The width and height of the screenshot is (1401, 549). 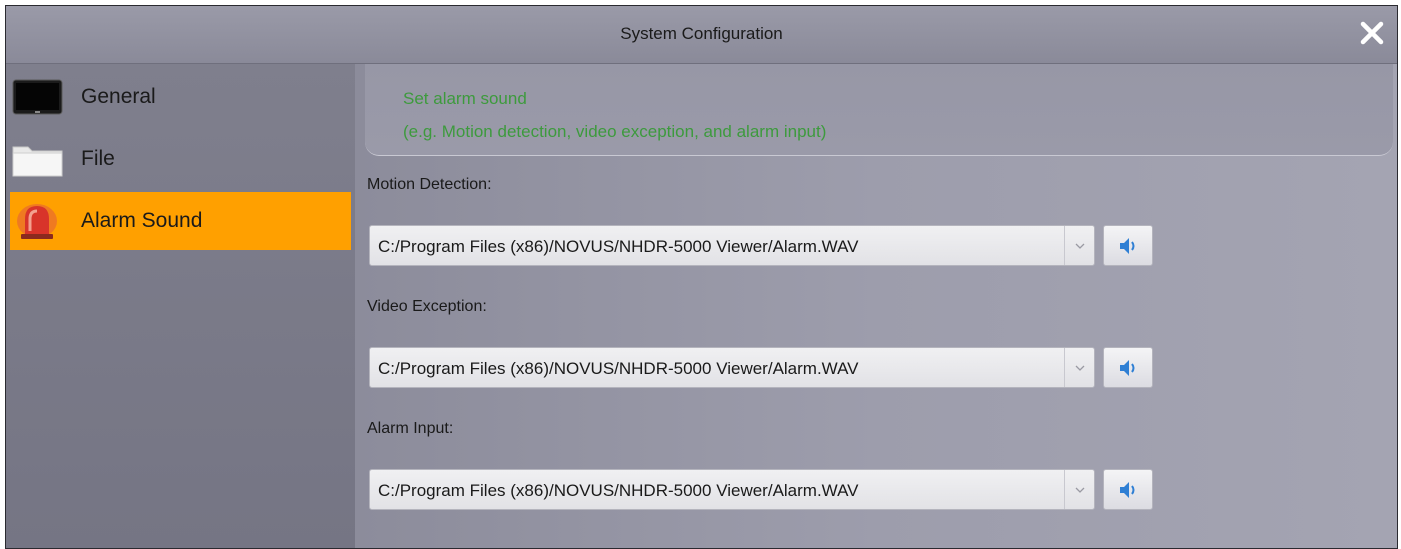 I want to click on play-motion-detection-sound-button, so click(x=1128, y=245).